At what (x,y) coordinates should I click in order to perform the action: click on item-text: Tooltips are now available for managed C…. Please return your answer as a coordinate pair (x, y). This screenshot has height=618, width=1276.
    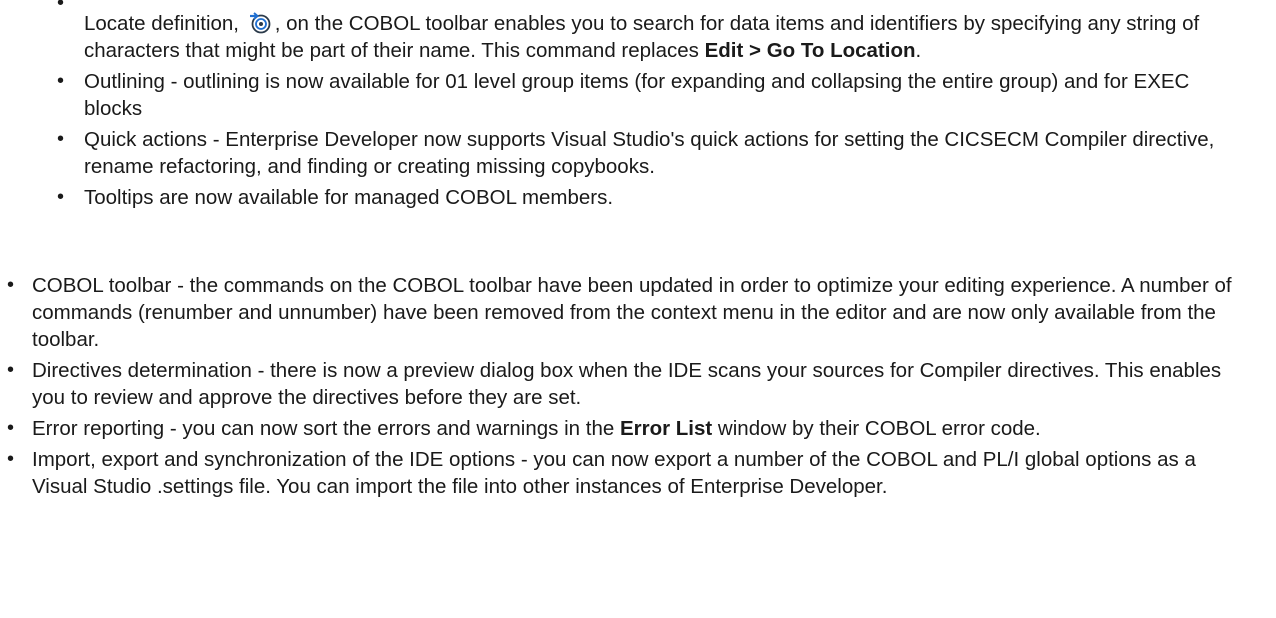
    Looking at the image, I should click on (349, 197).